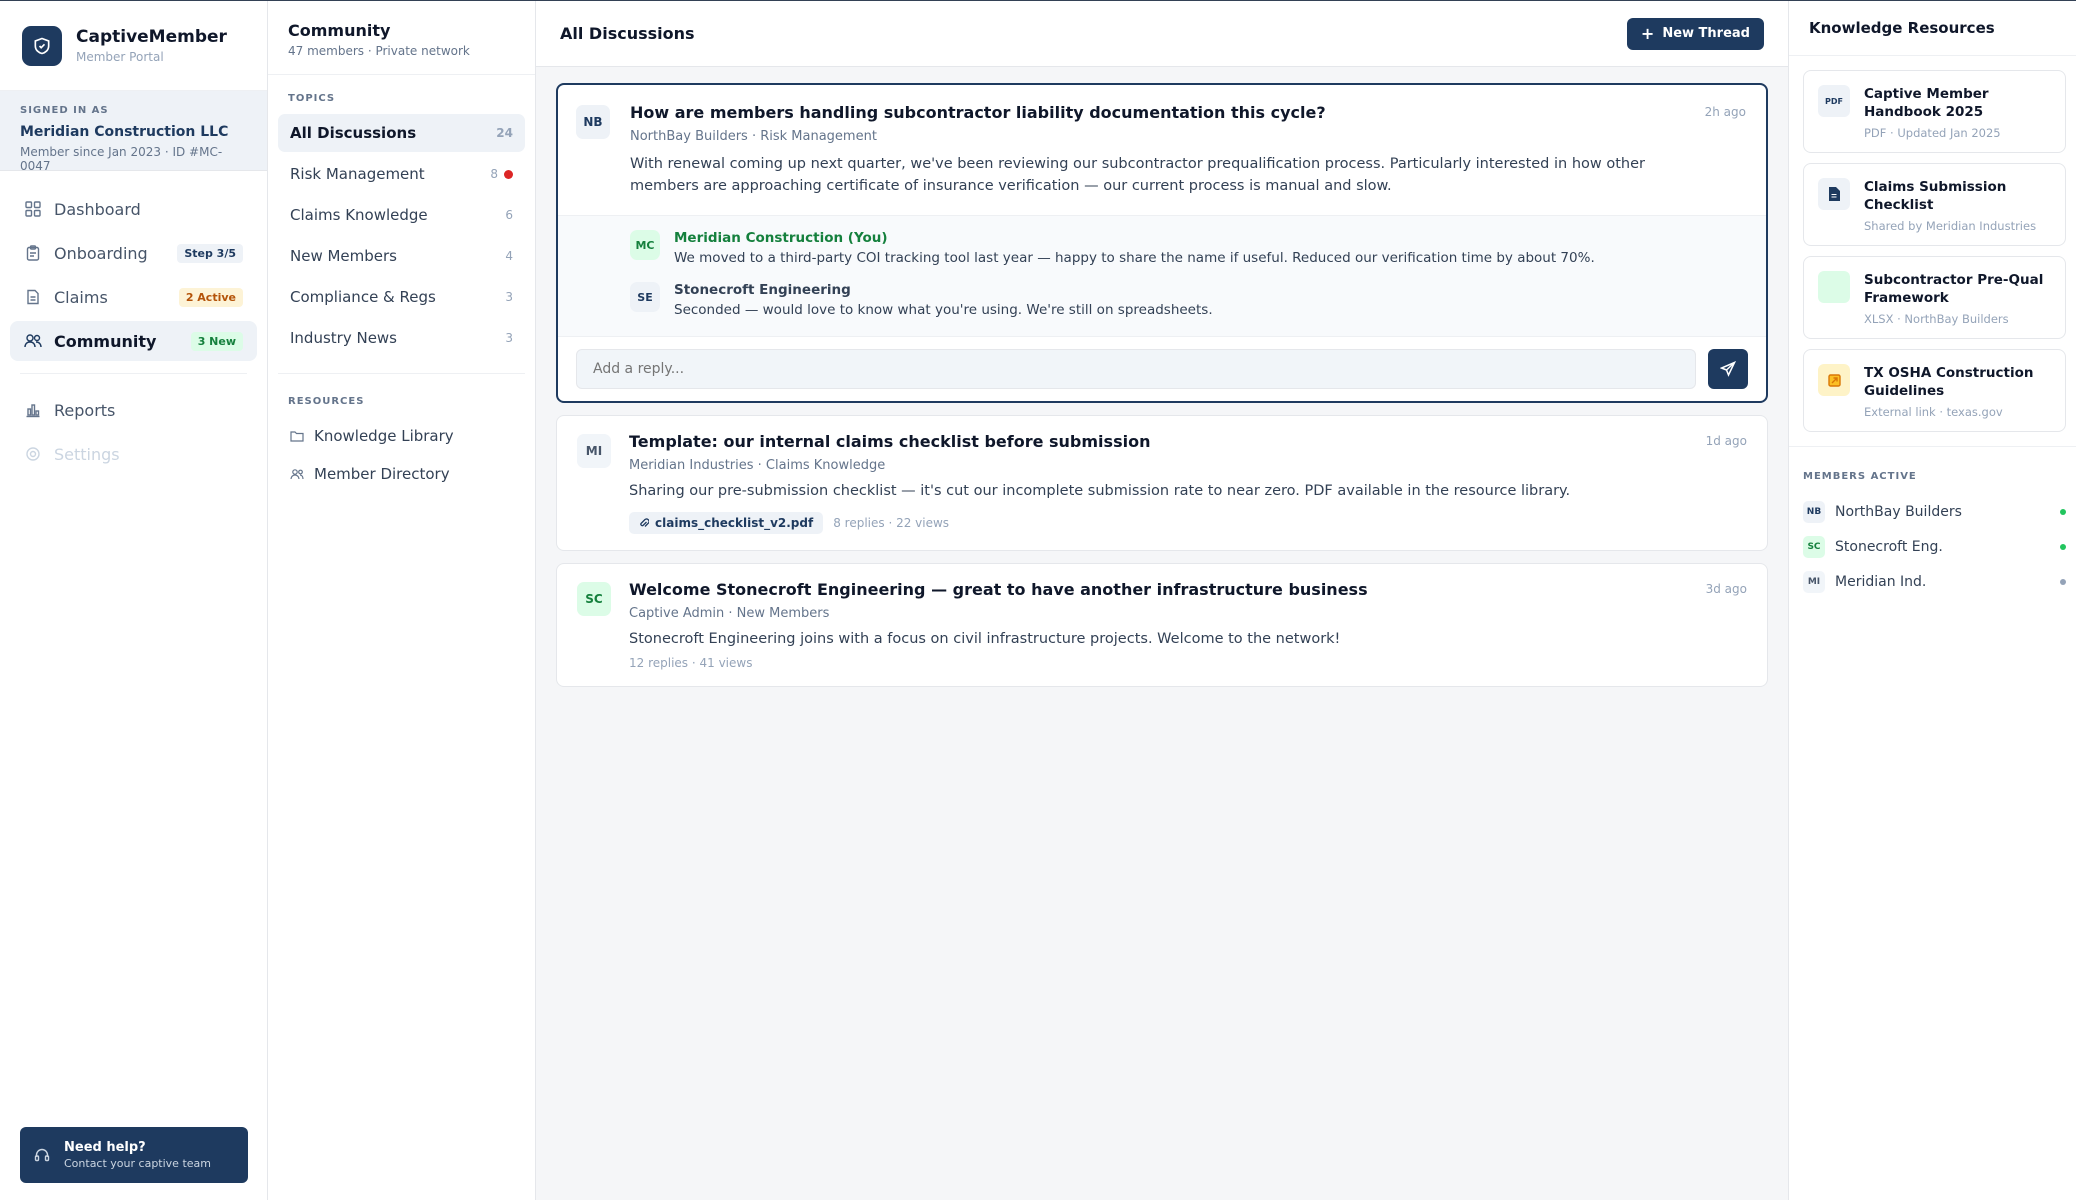 The height and width of the screenshot is (1200, 2076). What do you see at coordinates (133, 297) in the screenshot?
I see `nav-item-claims: Claims 2 Active` at bounding box center [133, 297].